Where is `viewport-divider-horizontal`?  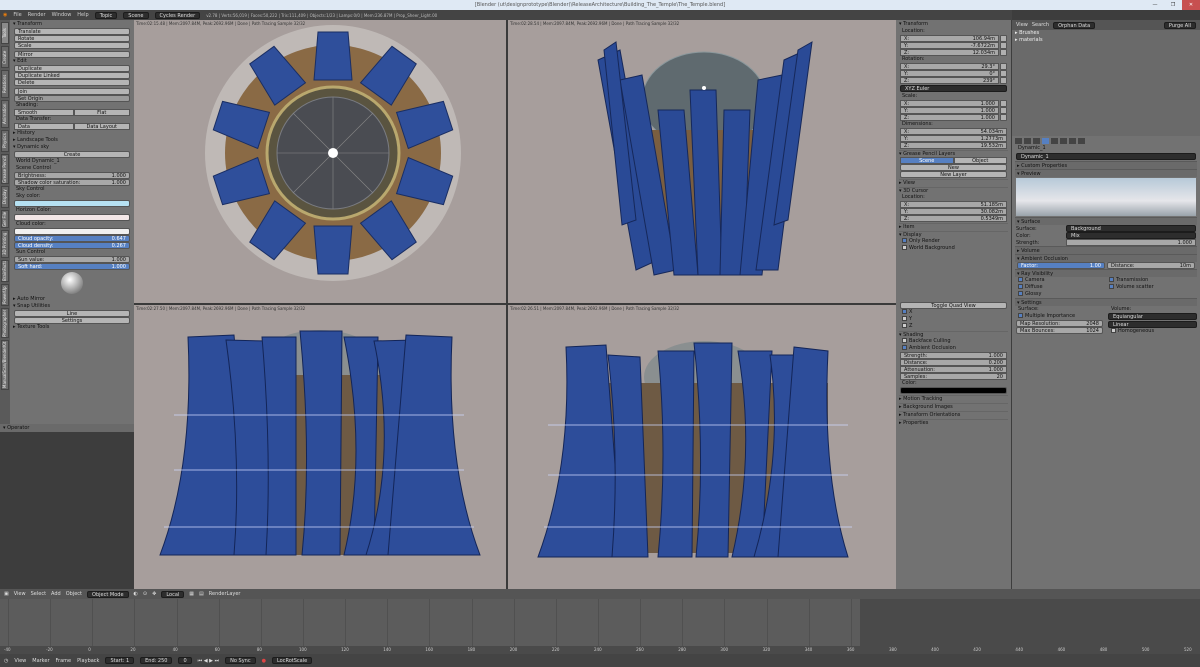
viewport-divider-horizontal is located at coordinates (515, 304).